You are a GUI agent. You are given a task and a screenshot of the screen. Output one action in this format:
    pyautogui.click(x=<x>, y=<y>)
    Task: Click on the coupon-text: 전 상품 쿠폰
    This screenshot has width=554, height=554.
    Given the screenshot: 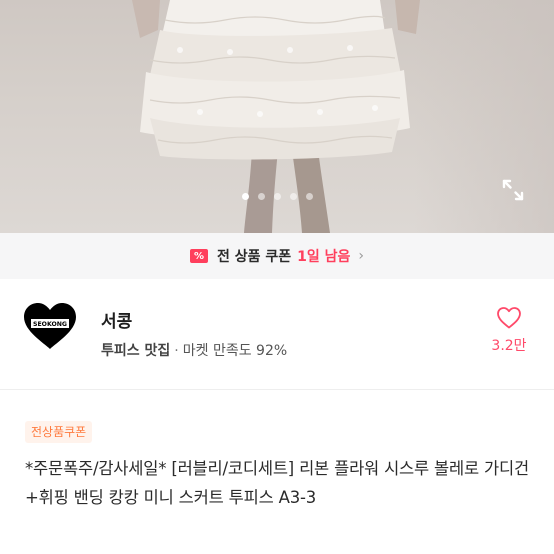 What is the action you would take?
    pyautogui.click(x=254, y=257)
    